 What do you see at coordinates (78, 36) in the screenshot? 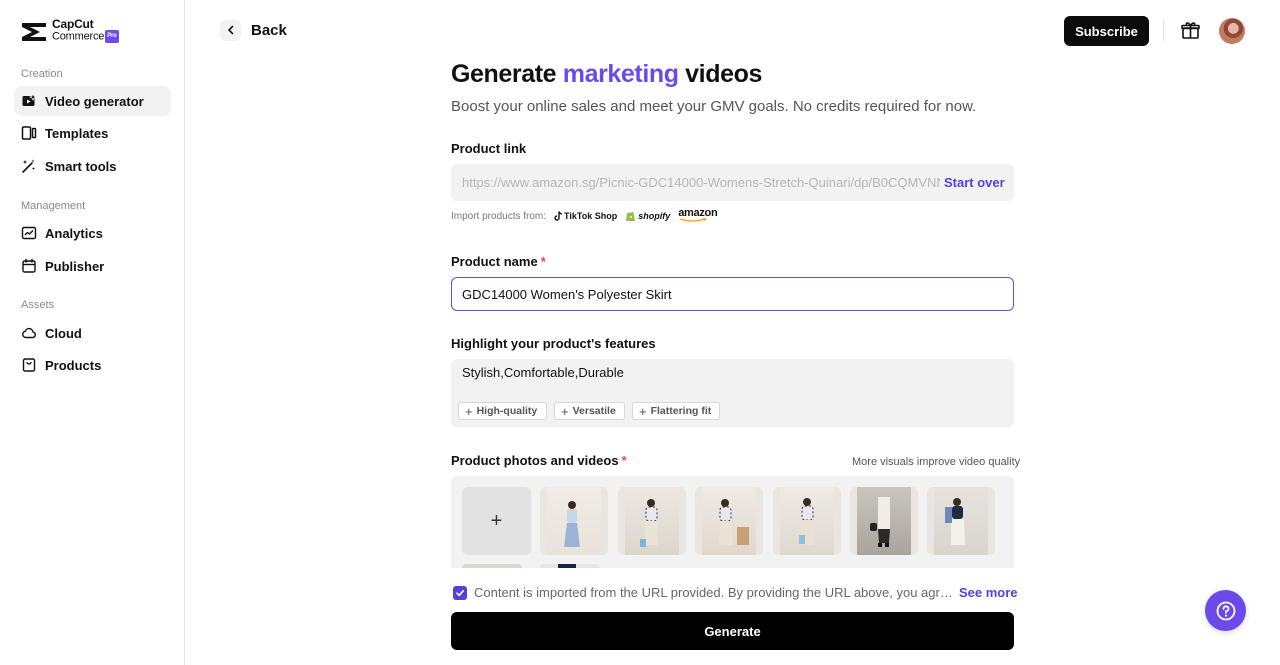
I see `logo-line2: Commerce` at bounding box center [78, 36].